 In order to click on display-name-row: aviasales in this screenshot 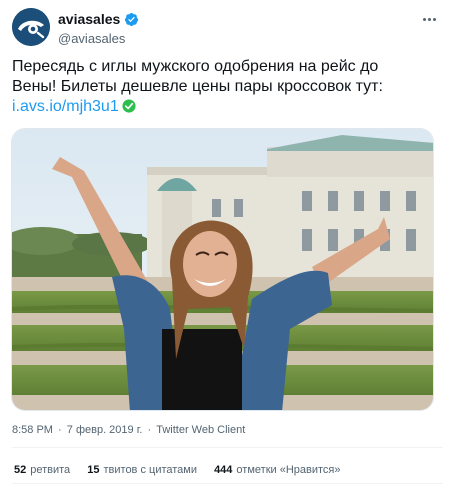, I will do `click(98, 19)`.